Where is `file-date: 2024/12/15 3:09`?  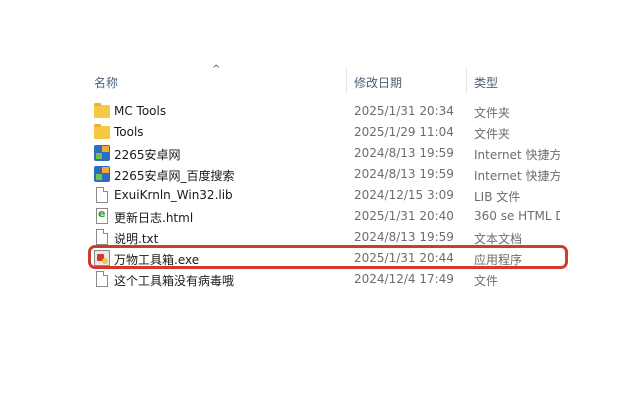
file-date: 2024/12/15 3:09 is located at coordinates (404, 195).